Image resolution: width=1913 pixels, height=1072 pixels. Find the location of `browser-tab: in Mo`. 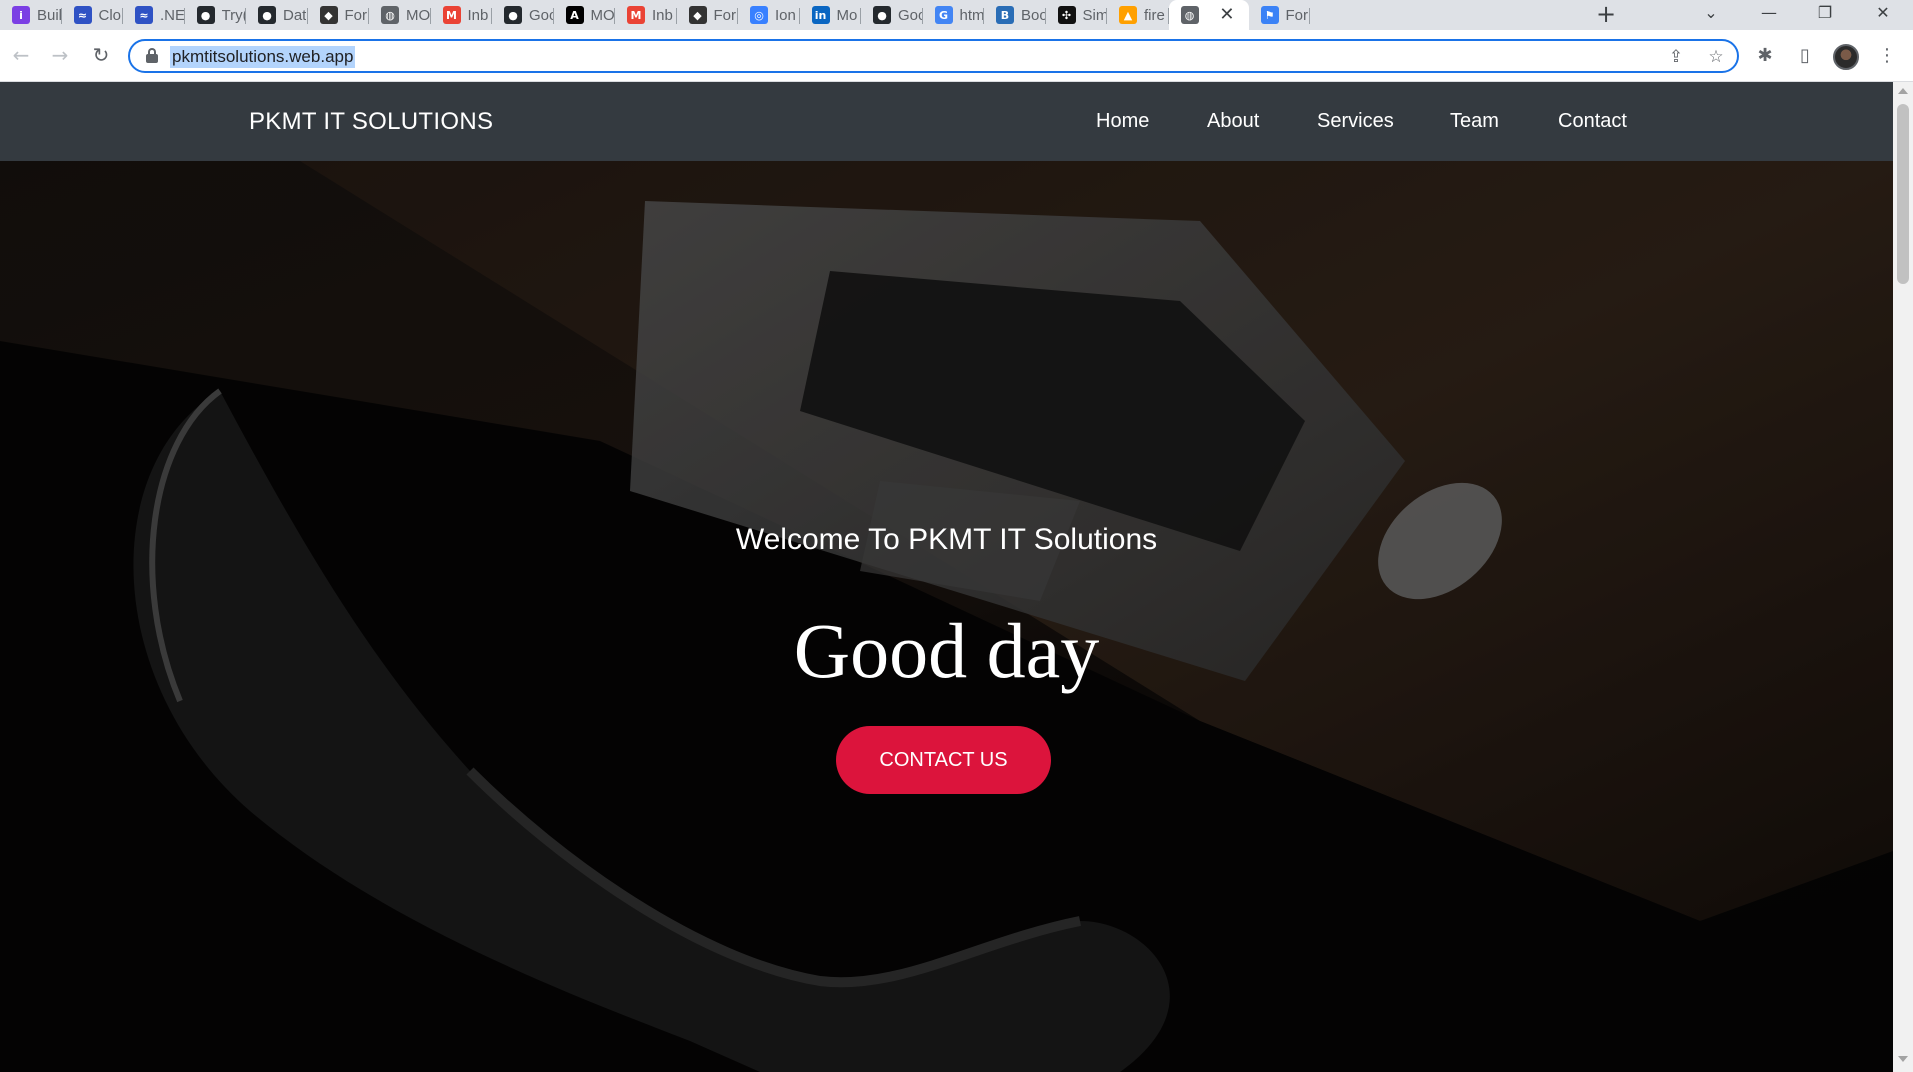

browser-tab: in Mo is located at coordinates (830, 15).